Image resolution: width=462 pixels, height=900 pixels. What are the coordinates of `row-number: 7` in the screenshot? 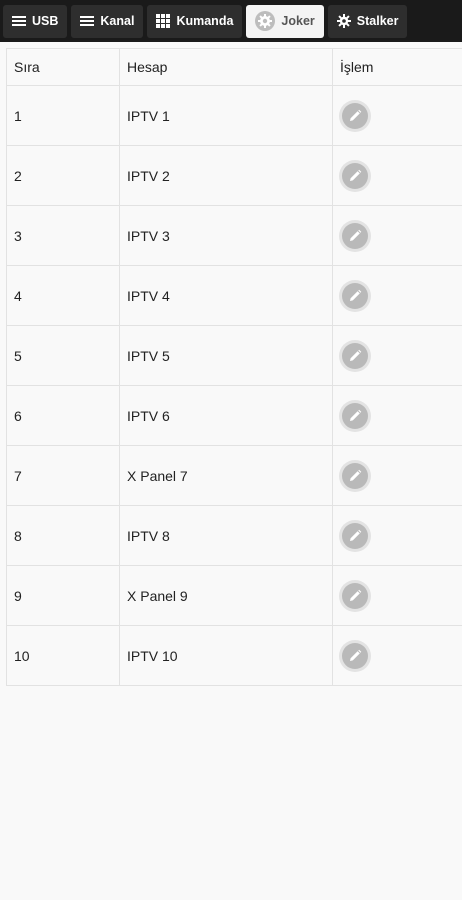 It's located at (63, 475).